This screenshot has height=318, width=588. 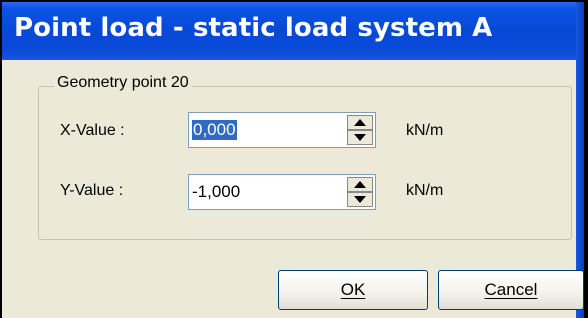 What do you see at coordinates (353, 290) in the screenshot?
I see `ok-button: OK` at bounding box center [353, 290].